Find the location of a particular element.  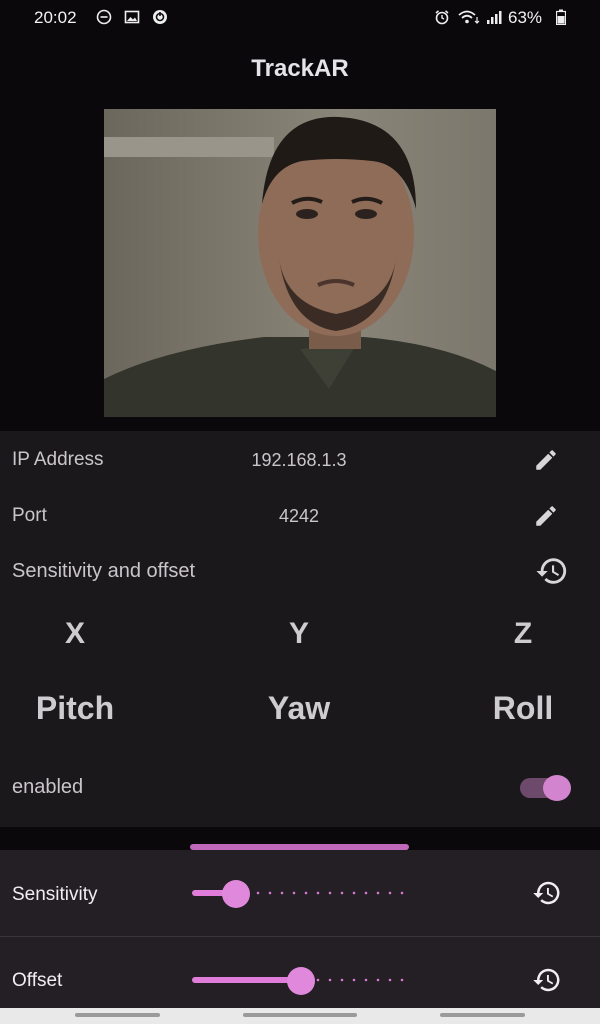

ip-address-value: 192.168.1.3 is located at coordinates (299, 460).